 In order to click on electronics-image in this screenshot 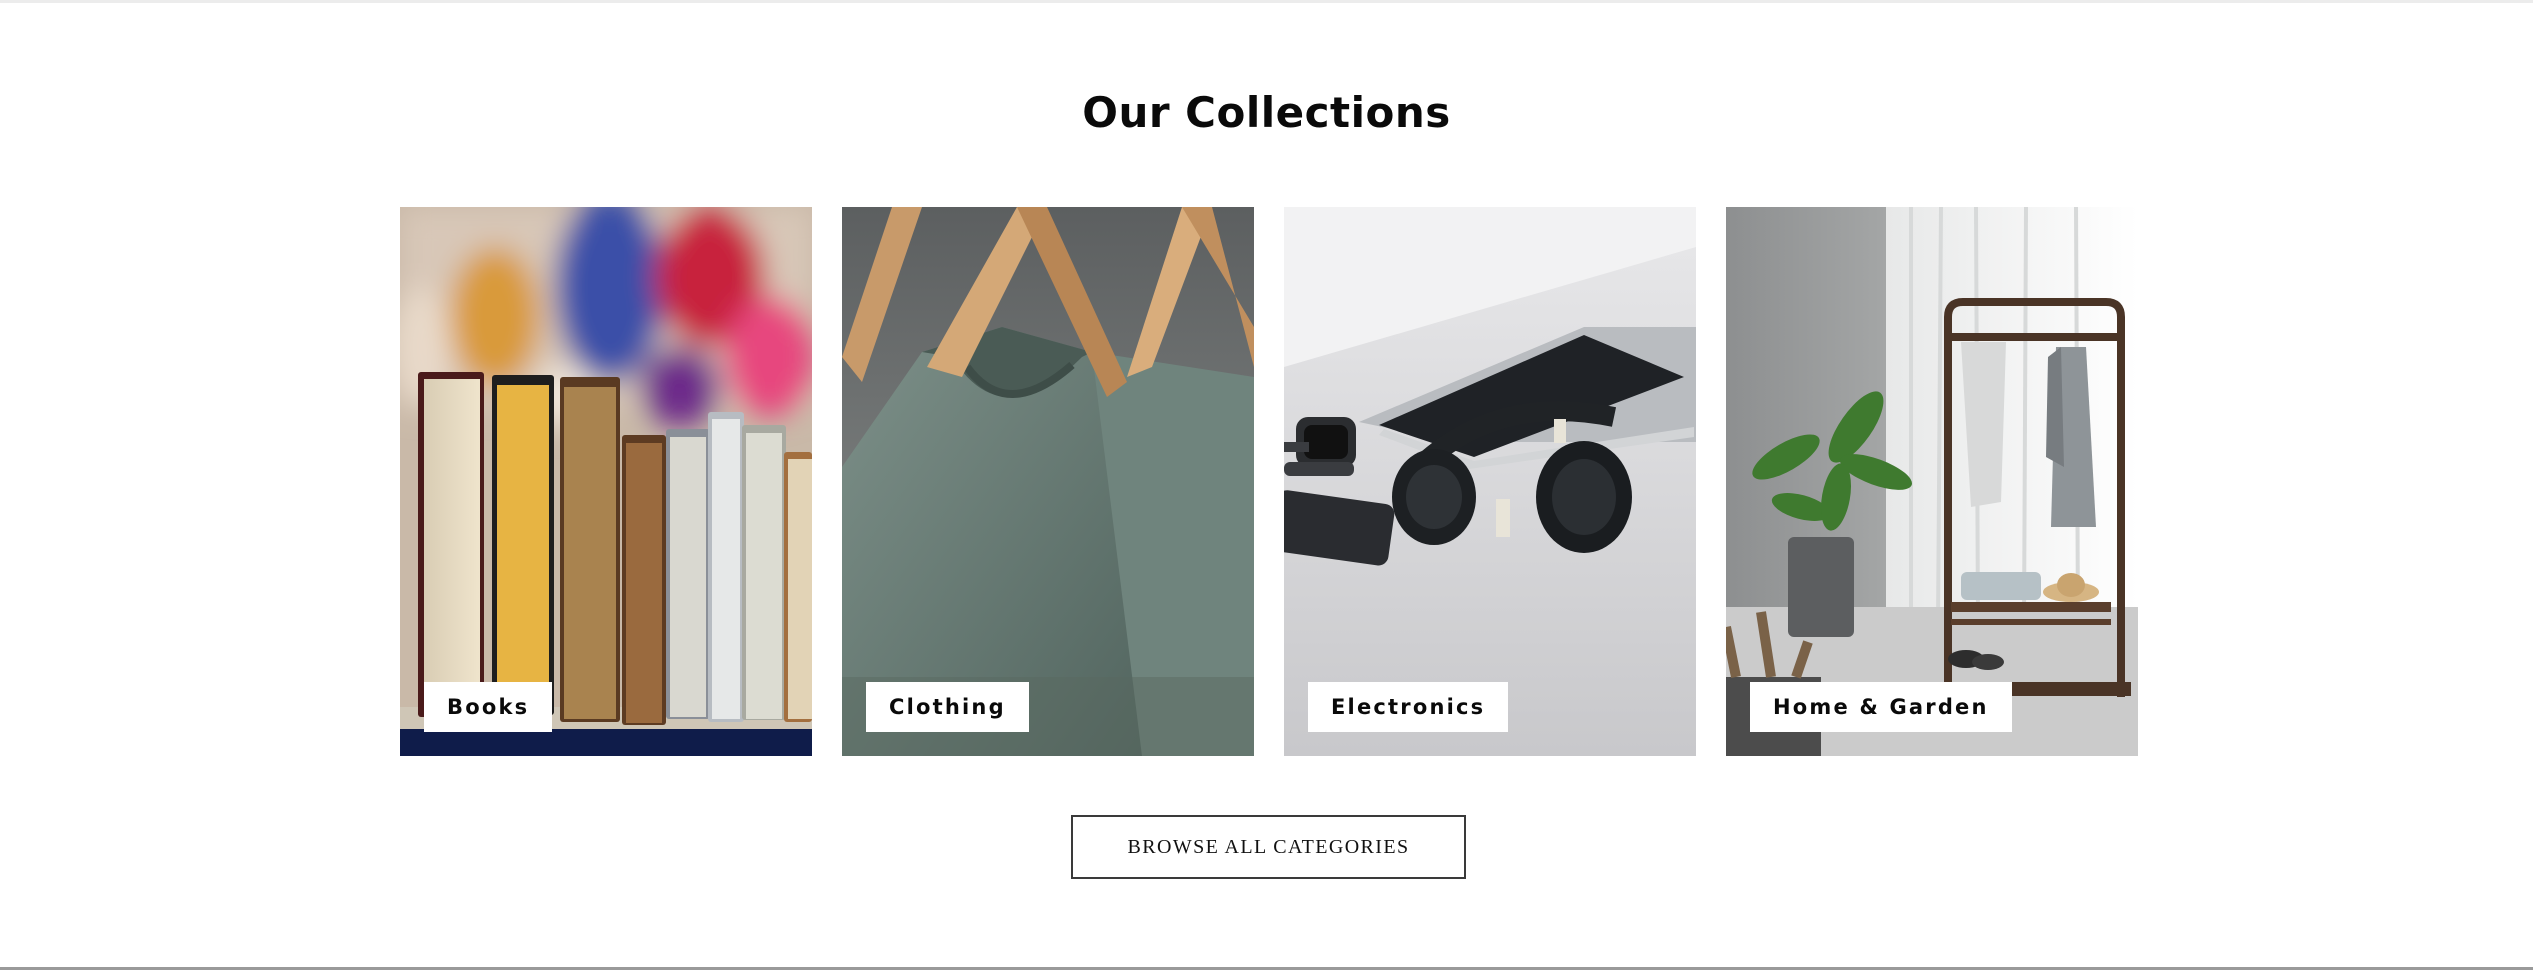, I will do `click(1490, 481)`.